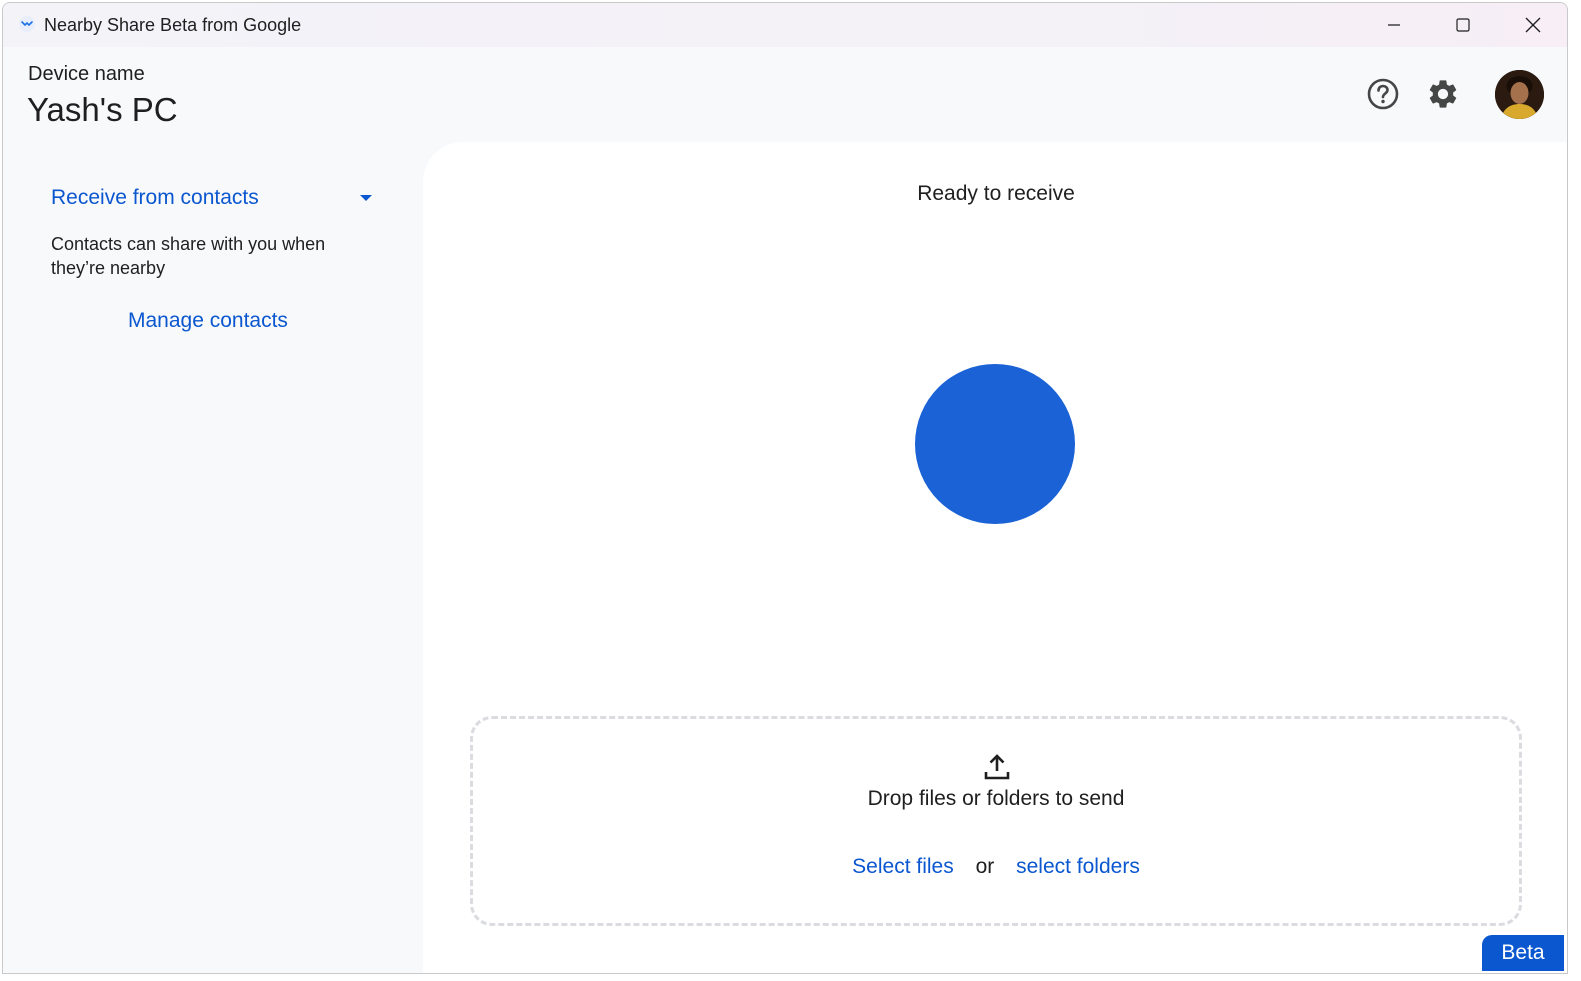 This screenshot has width=1581, height=981. I want to click on help-button, so click(1383, 94).